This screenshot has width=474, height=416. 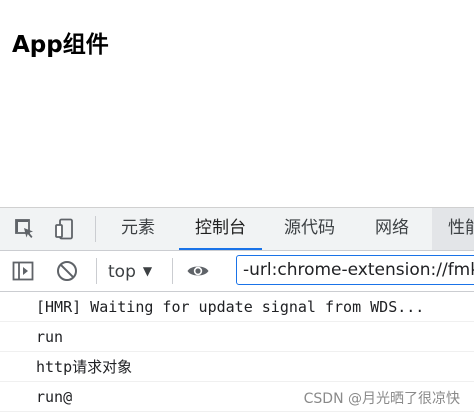 I want to click on context-select: top ▼, so click(x=130, y=271).